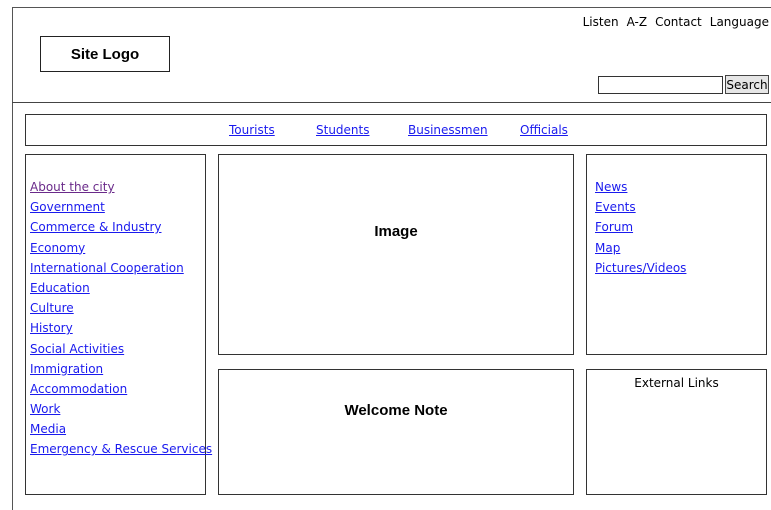 This screenshot has height=510, width=771. Describe the element at coordinates (52, 308) in the screenshot. I see `menu-culture: Culture` at that location.